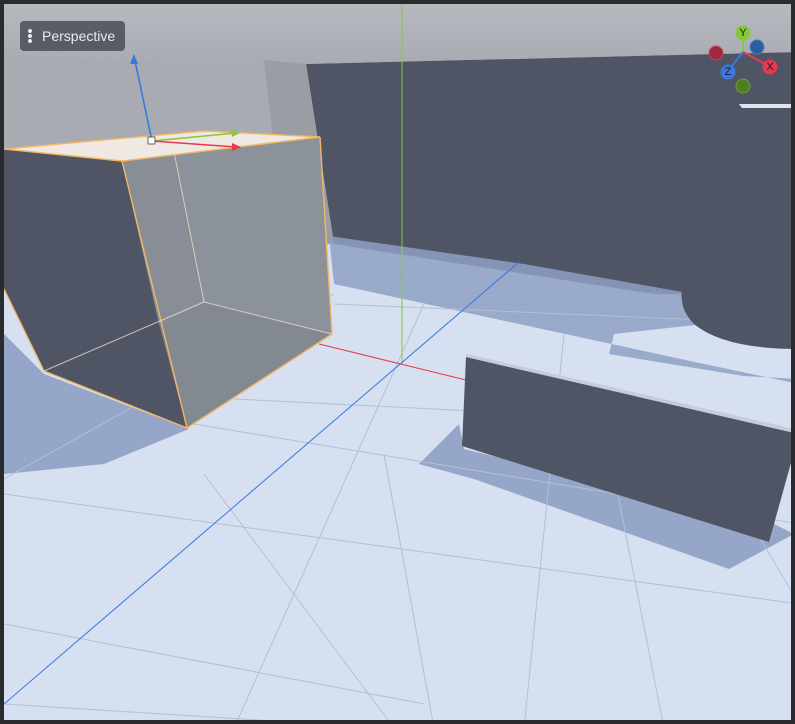  What do you see at coordinates (757, 47) in the screenshot?
I see `gizmo-neg-z-handle` at bounding box center [757, 47].